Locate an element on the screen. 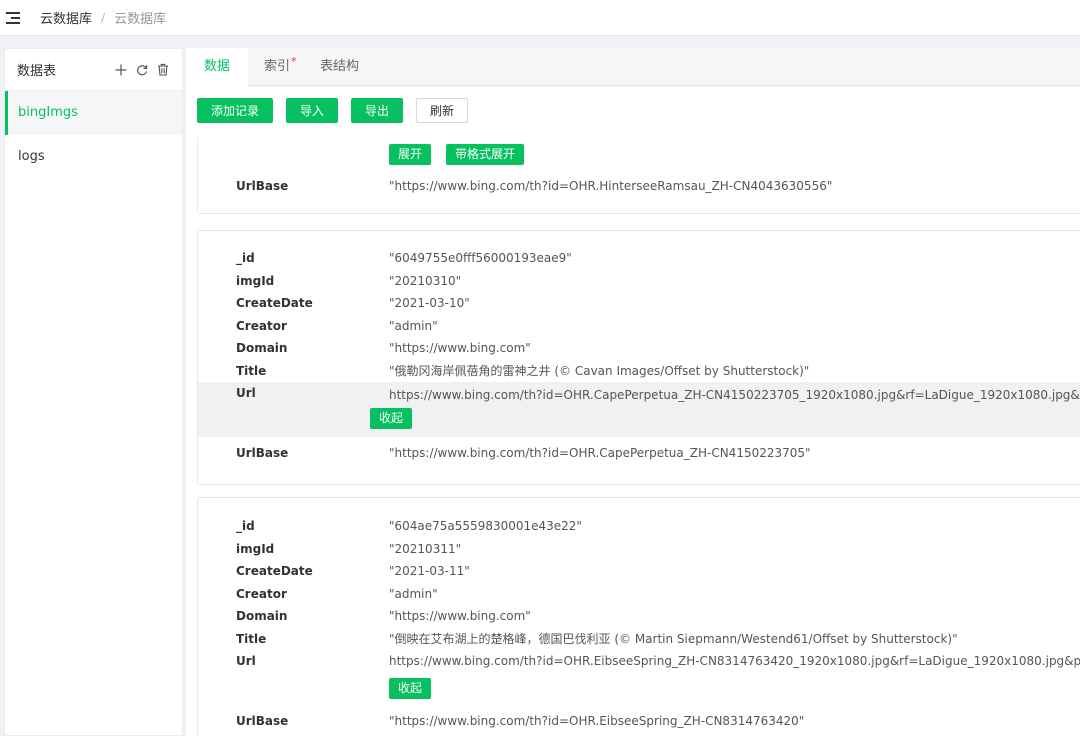  sidebar-item-bingimgs: bingImgs is located at coordinates (93, 113).